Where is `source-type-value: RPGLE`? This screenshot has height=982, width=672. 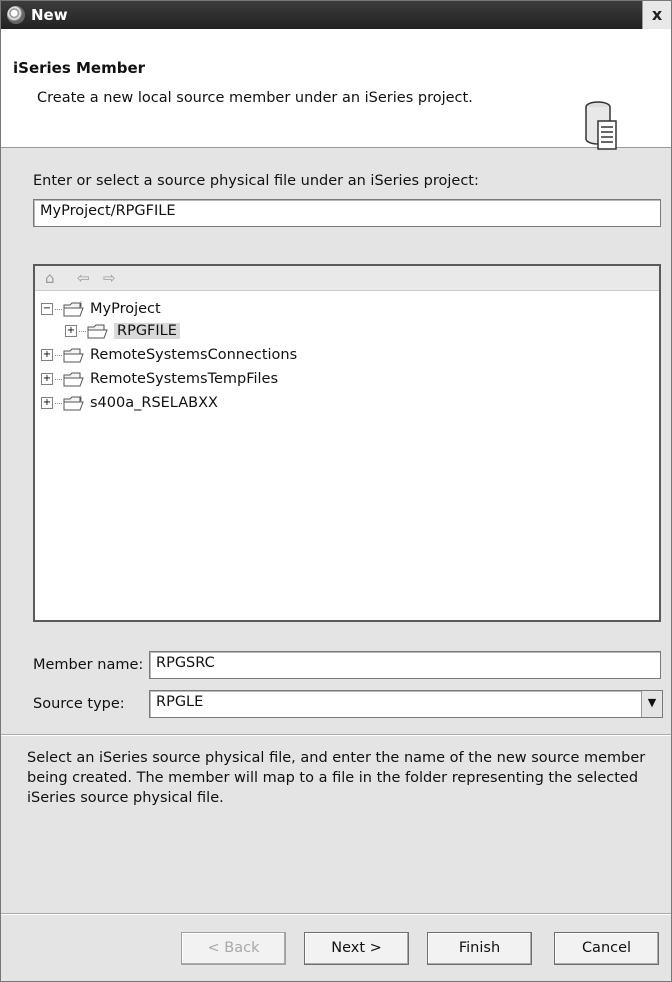 source-type-value: RPGLE is located at coordinates (180, 702).